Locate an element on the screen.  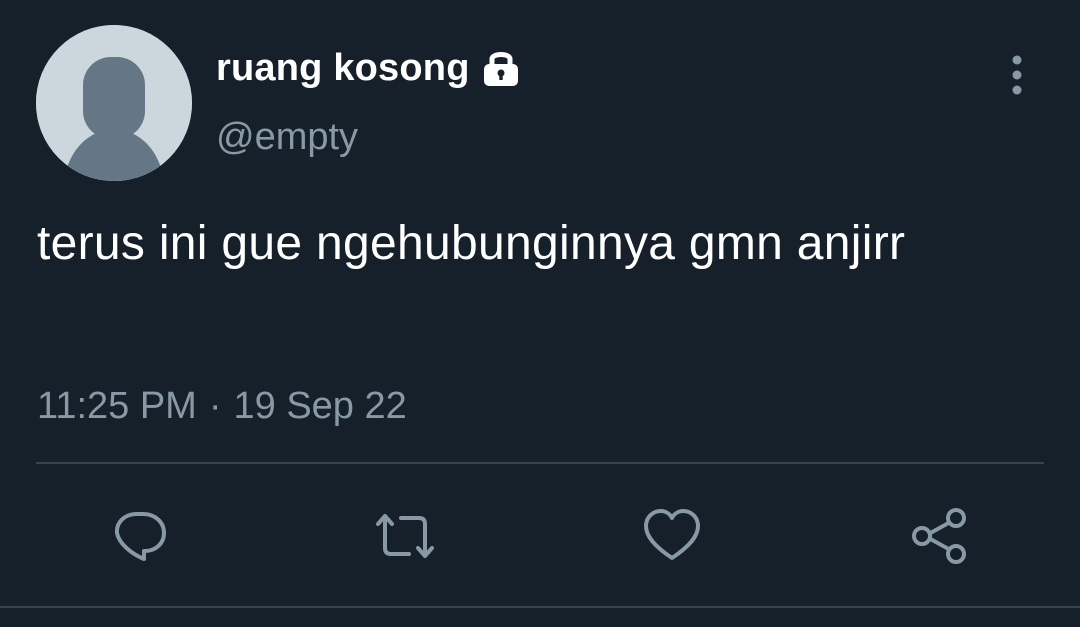
reply-button is located at coordinates (140, 536).